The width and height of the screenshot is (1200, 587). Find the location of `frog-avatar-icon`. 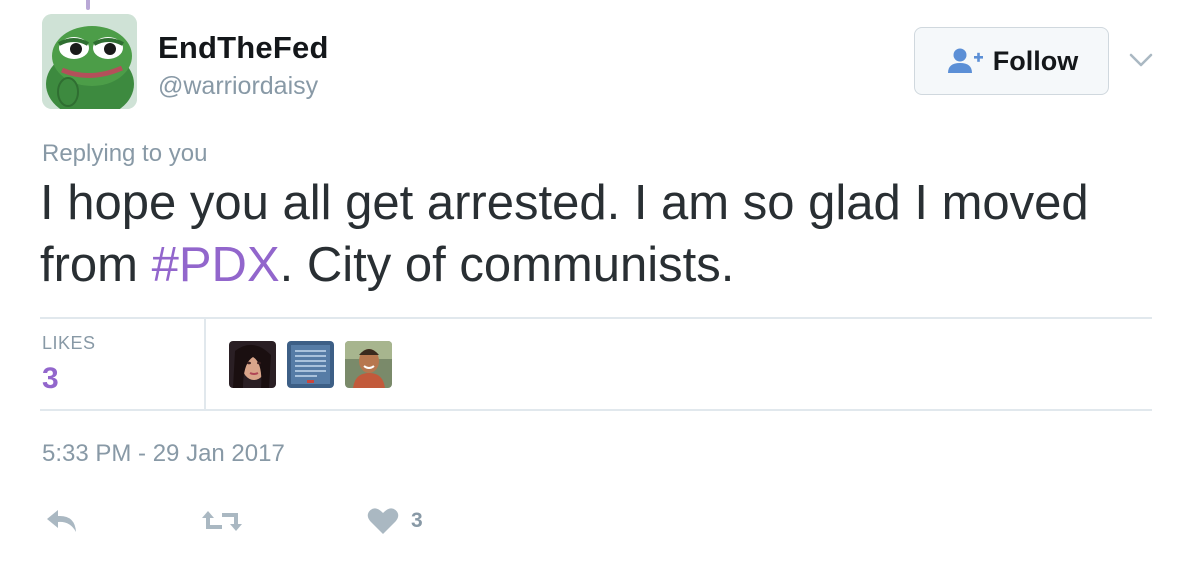

frog-avatar-icon is located at coordinates (89, 61).